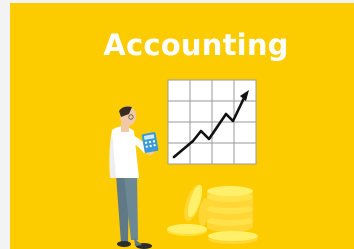 This screenshot has width=354, height=249. What do you see at coordinates (212, 122) in the screenshot?
I see `upward-trend-chart-icon` at bounding box center [212, 122].